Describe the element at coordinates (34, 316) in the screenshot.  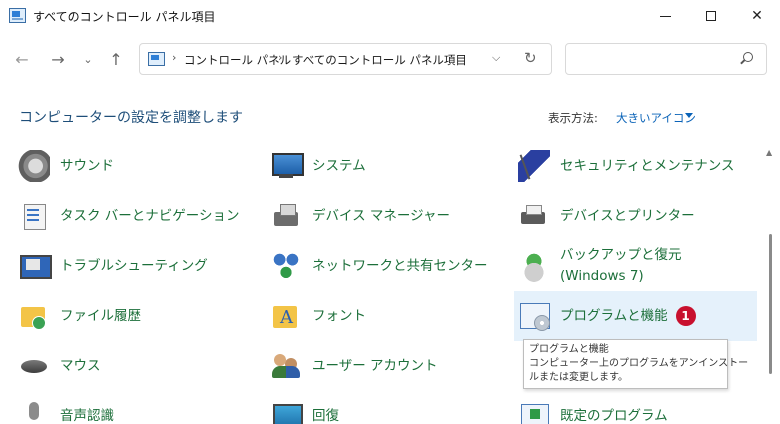
I see `file-history-icon` at that location.